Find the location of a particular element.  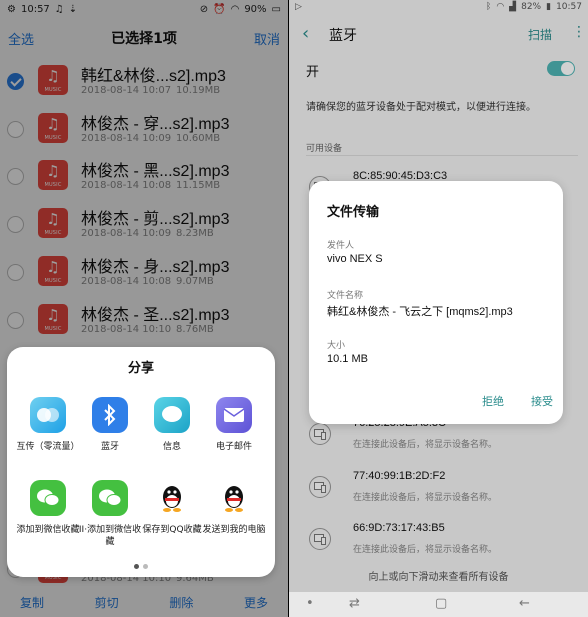

mutual-transfer-icon is located at coordinates (48, 415).